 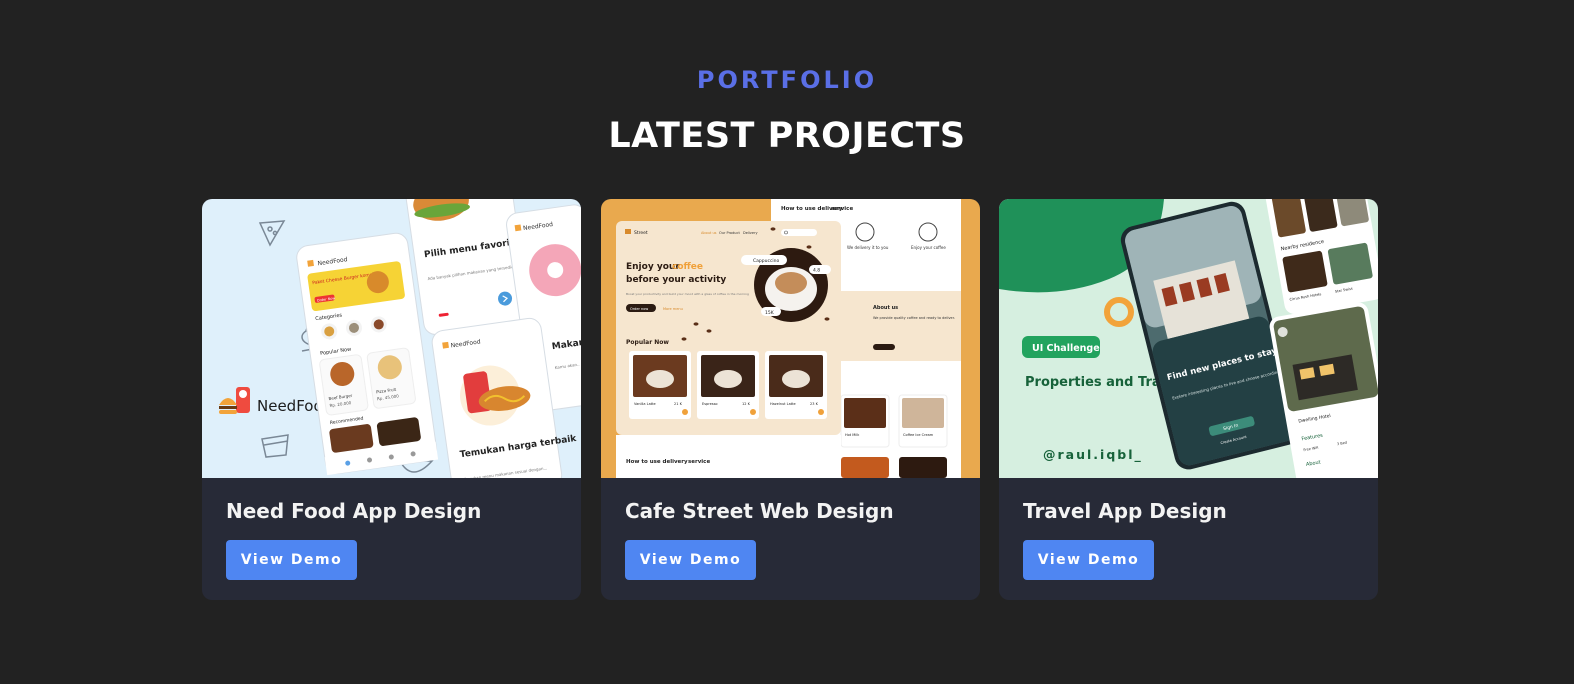 What do you see at coordinates (868, 247) in the screenshot?
I see `svg-text: We delivery it to you` at bounding box center [868, 247].